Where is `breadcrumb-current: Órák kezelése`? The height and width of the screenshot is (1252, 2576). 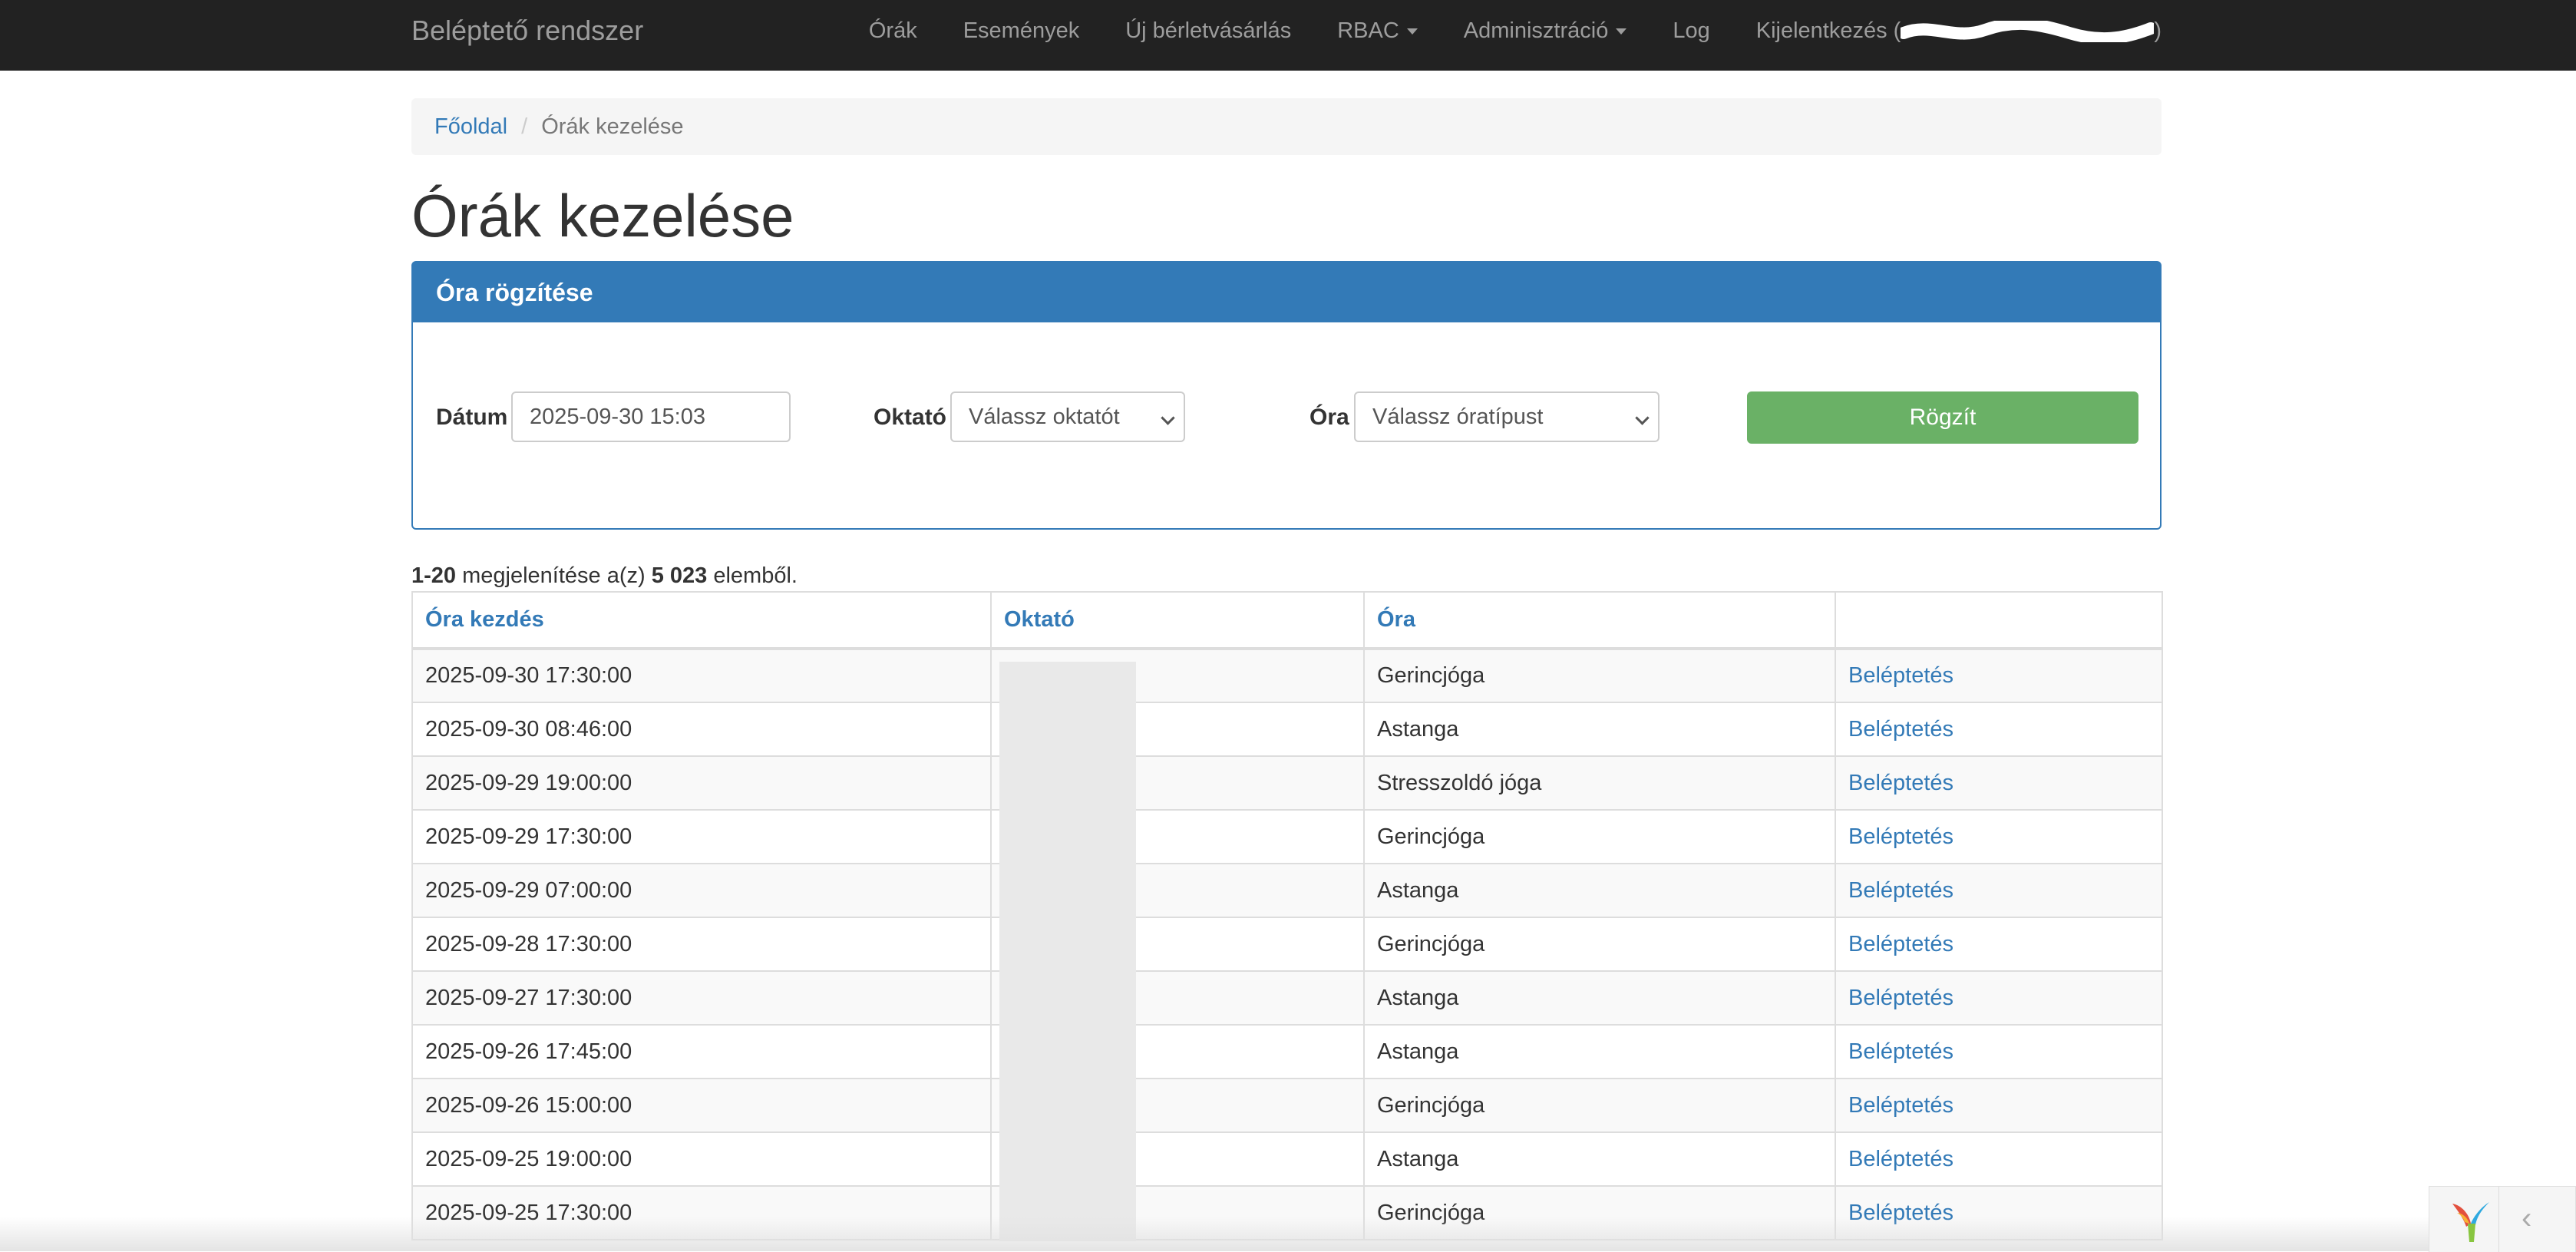 breadcrumb-current: Órák kezelése is located at coordinates (612, 126).